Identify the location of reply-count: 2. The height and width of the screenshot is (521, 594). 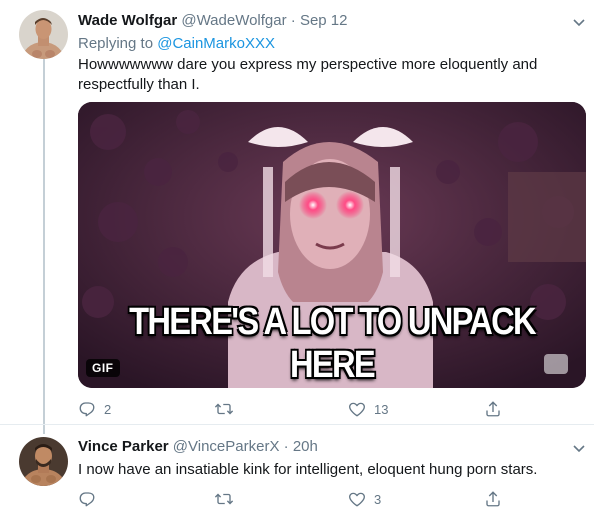
(108, 409).